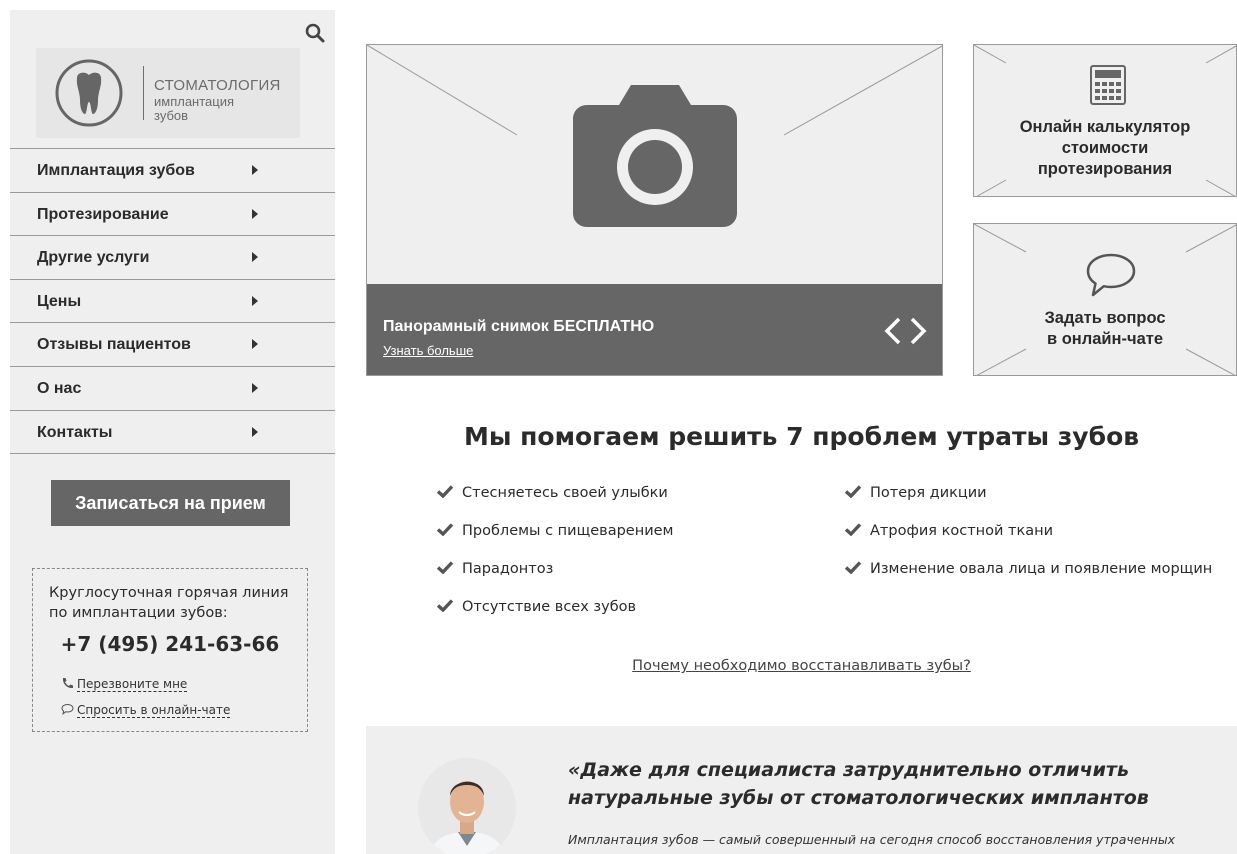 Image resolution: width=1237 pixels, height=854 pixels. Describe the element at coordinates (75, 432) in the screenshot. I see `menu-item-label: Контакты` at that location.